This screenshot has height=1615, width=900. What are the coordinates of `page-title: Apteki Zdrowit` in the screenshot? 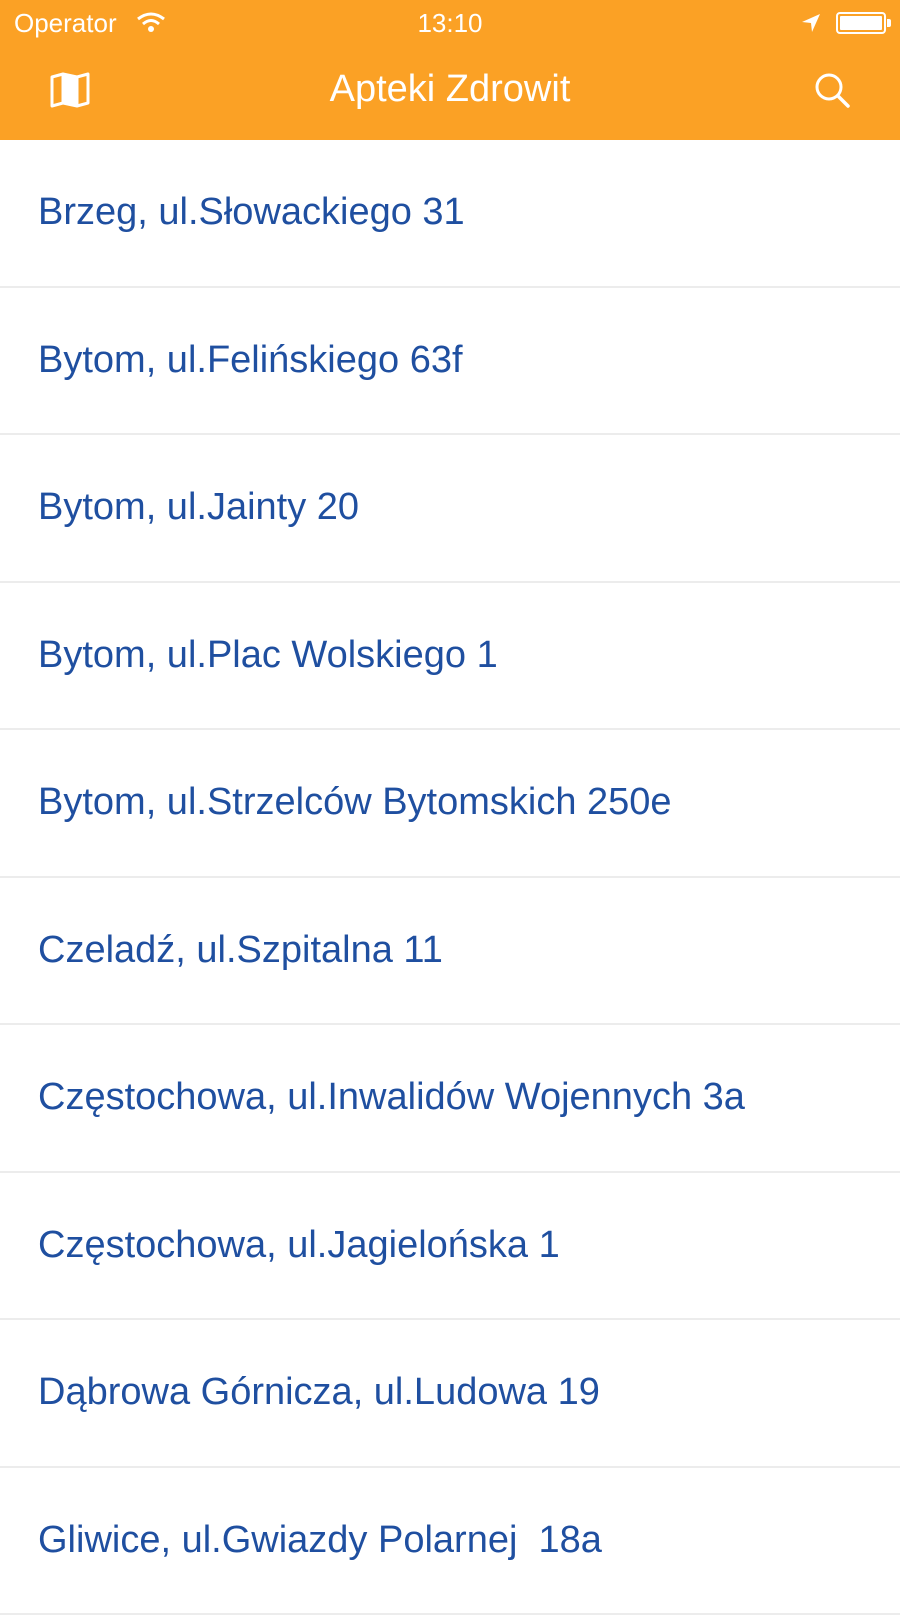 It's located at (450, 89).